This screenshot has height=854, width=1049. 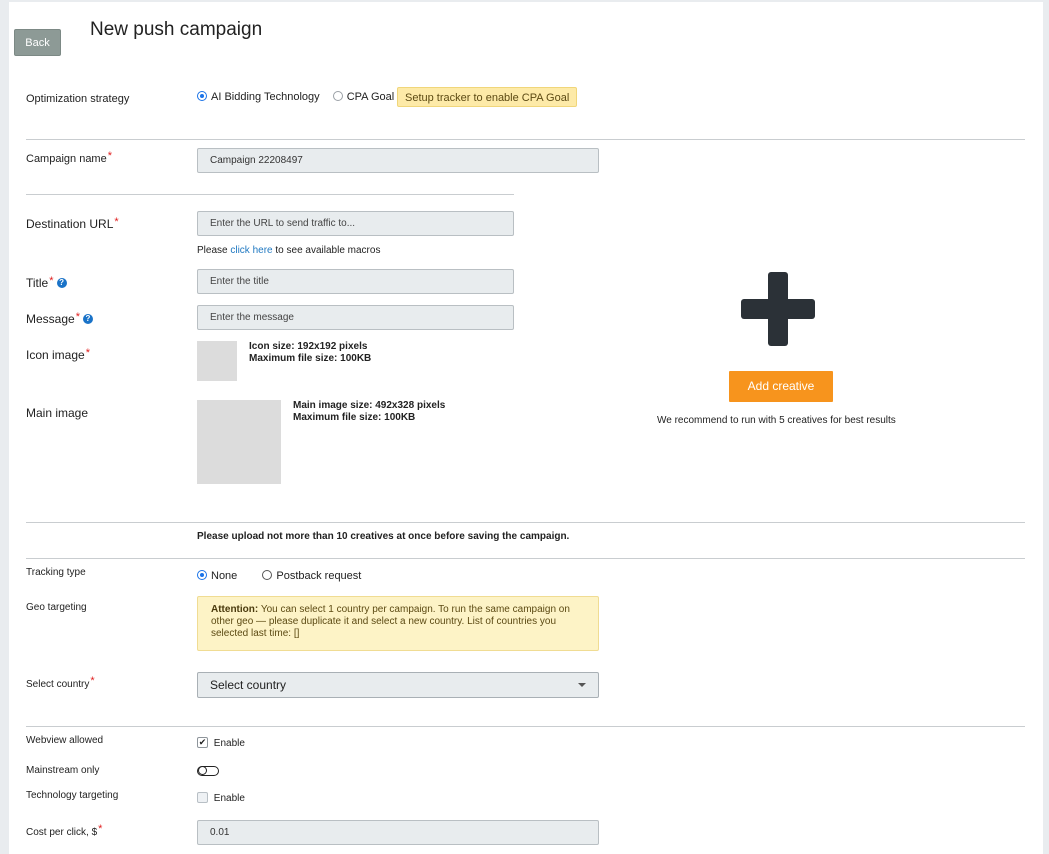 I want to click on macros-suffix: to see available macros, so click(x=328, y=250).